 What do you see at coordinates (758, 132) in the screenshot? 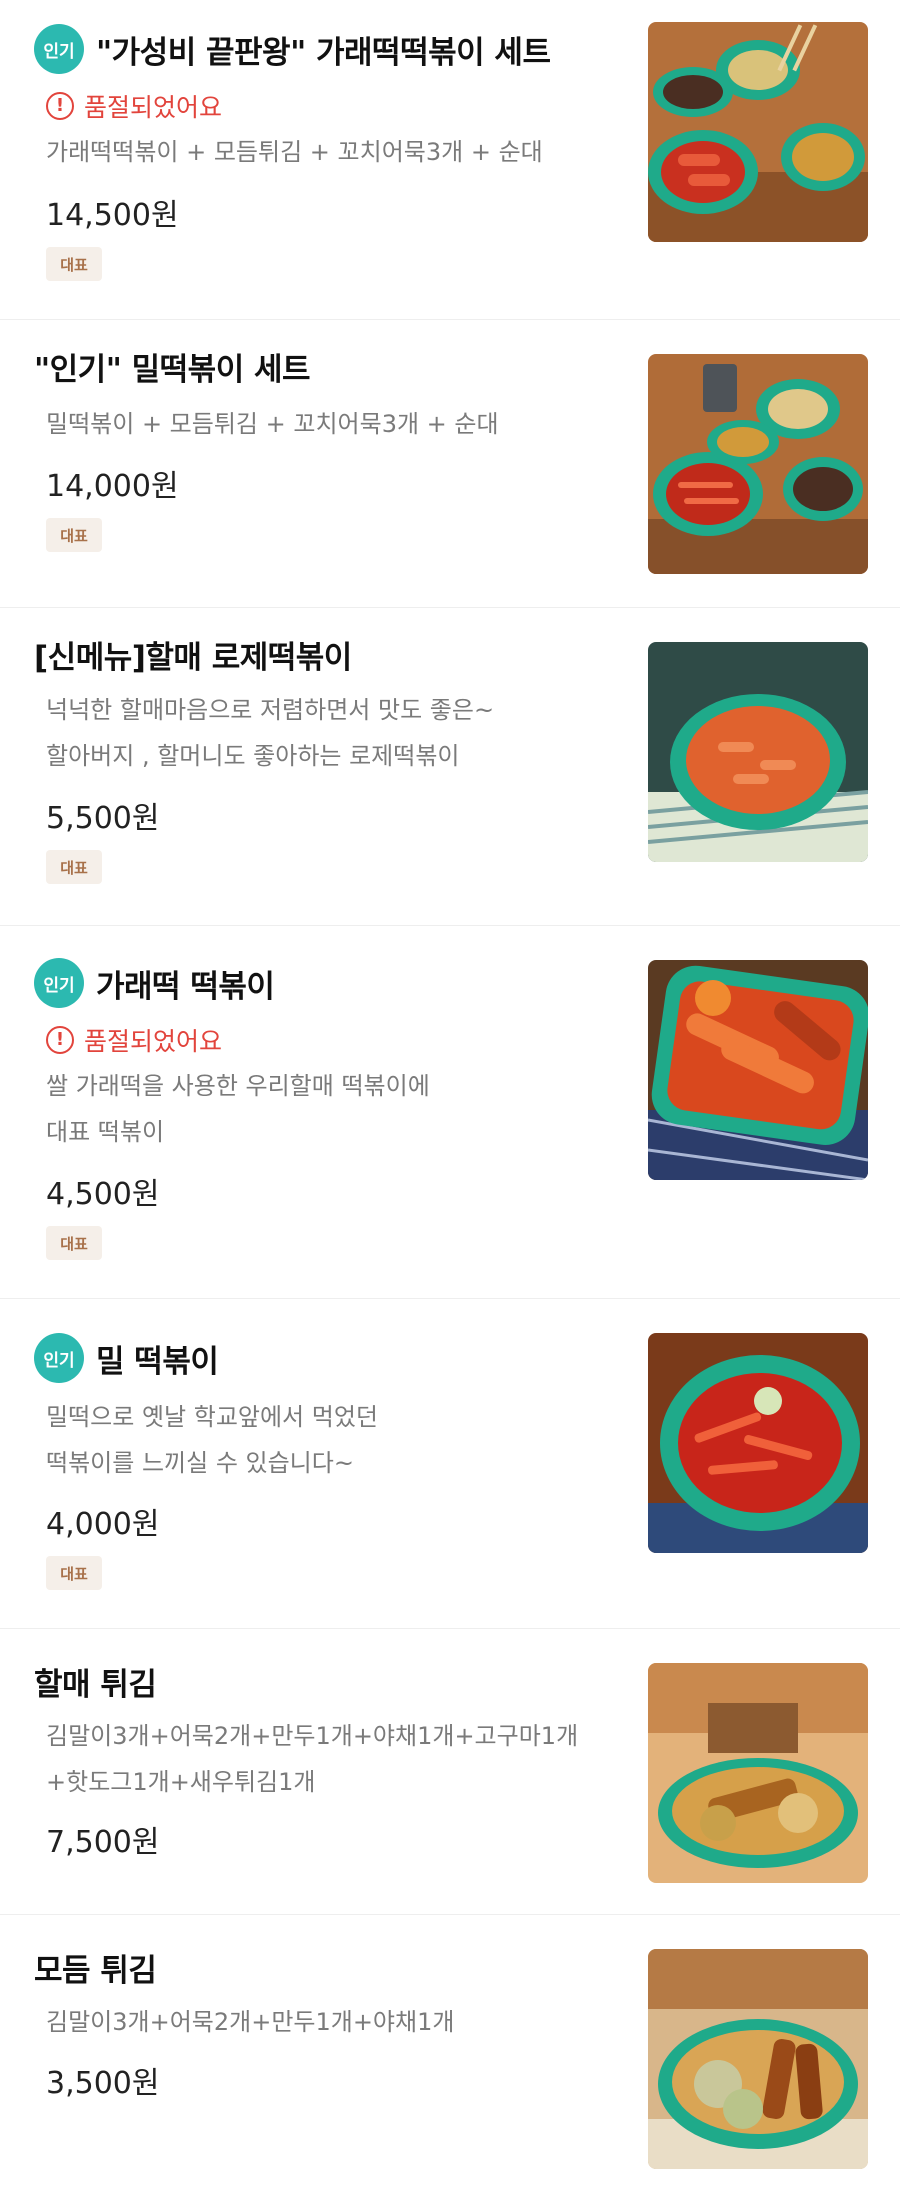
I see `tteokbokki-set-photo` at bounding box center [758, 132].